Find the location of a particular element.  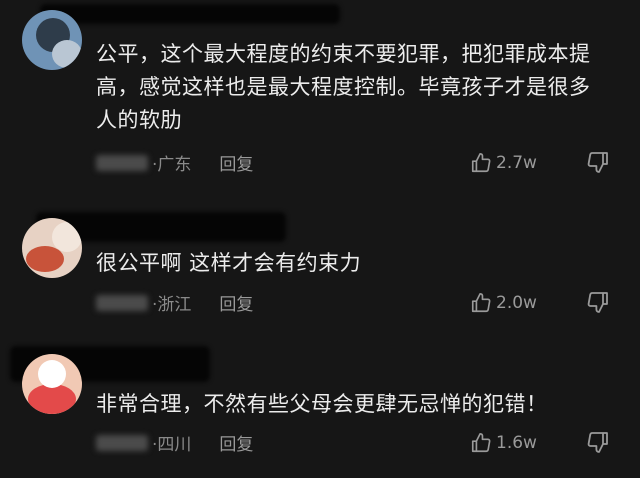

location-label: ·浙江 is located at coordinates (172, 305).